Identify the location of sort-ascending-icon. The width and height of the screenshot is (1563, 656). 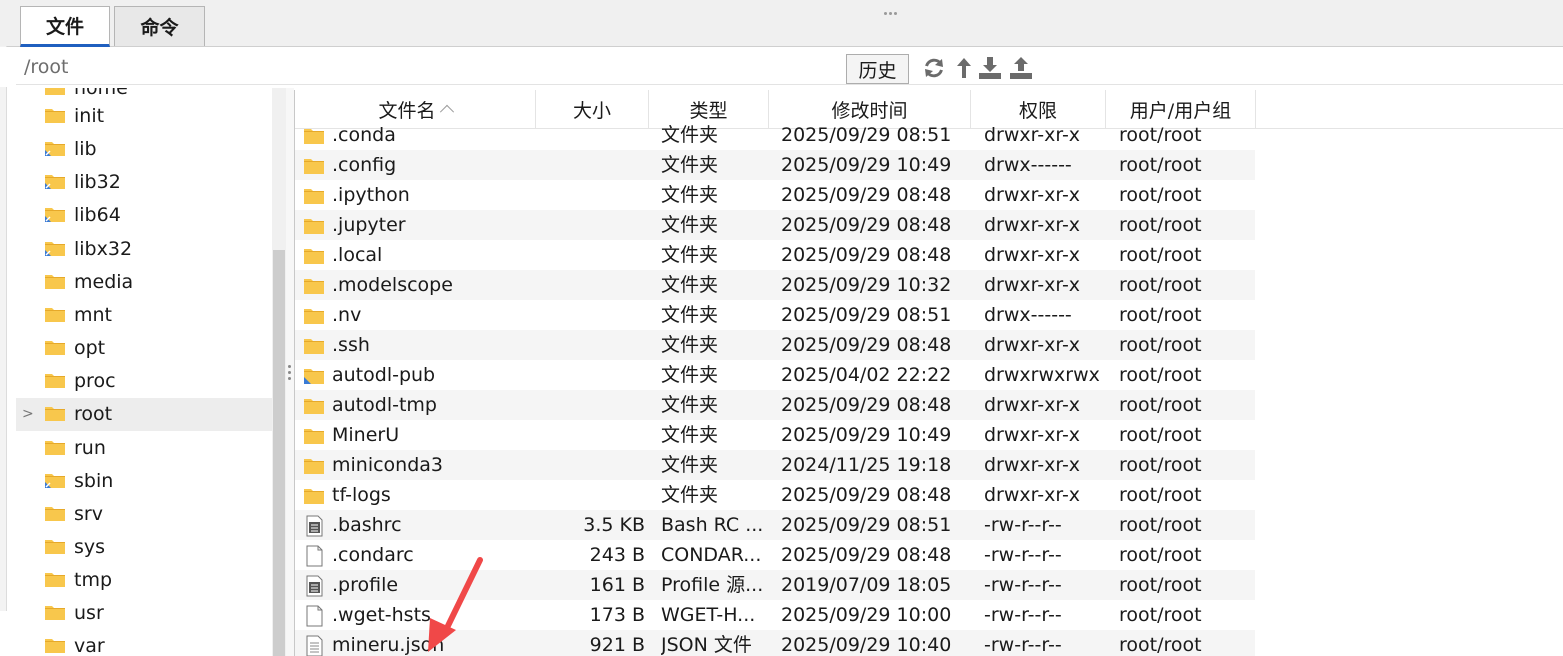
(446, 111).